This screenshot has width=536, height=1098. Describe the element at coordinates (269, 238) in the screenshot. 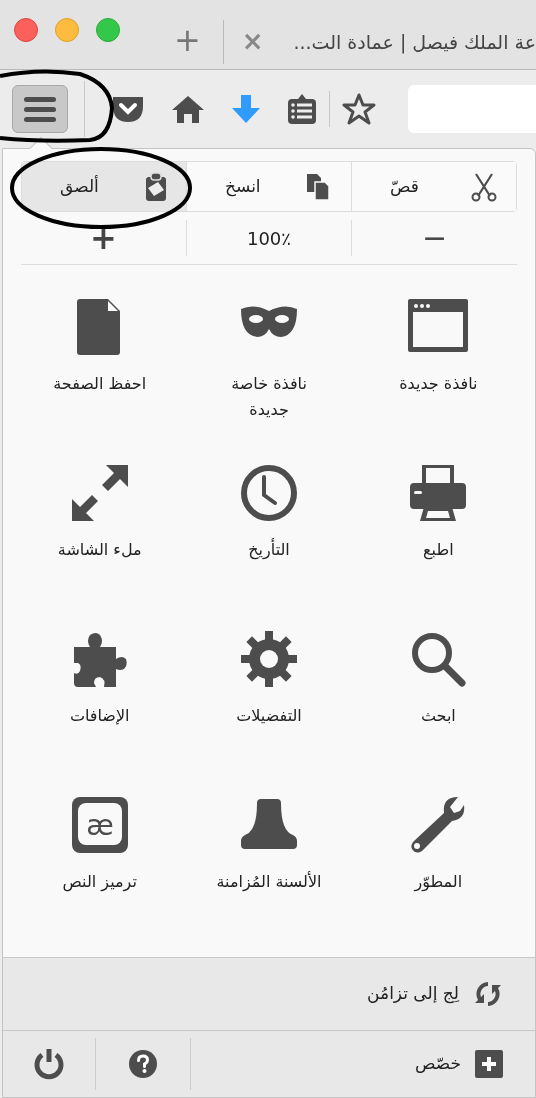

I see `zoom-level: 100٪` at that location.